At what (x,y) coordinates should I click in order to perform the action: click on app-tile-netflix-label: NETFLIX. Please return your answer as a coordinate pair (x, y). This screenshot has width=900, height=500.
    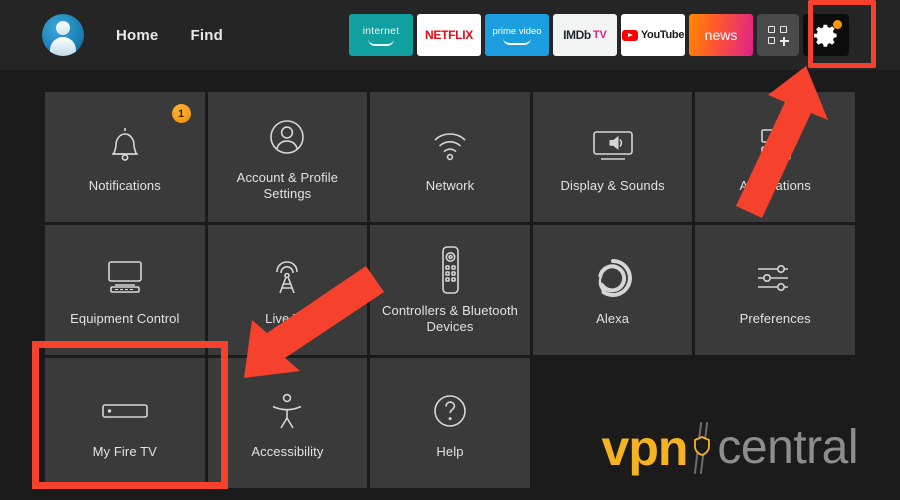
    Looking at the image, I should click on (449, 35).